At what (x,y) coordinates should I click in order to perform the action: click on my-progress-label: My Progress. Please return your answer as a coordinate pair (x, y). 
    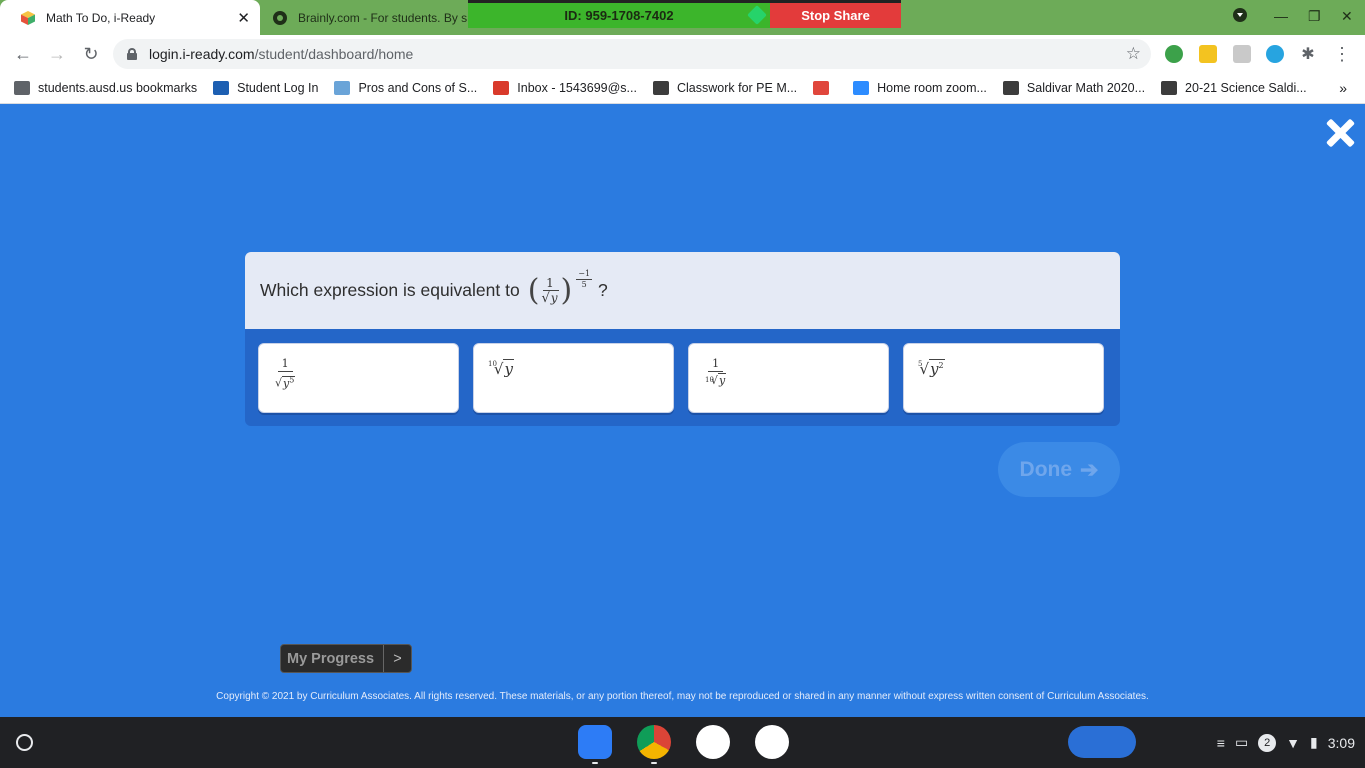
    Looking at the image, I should click on (331, 658).